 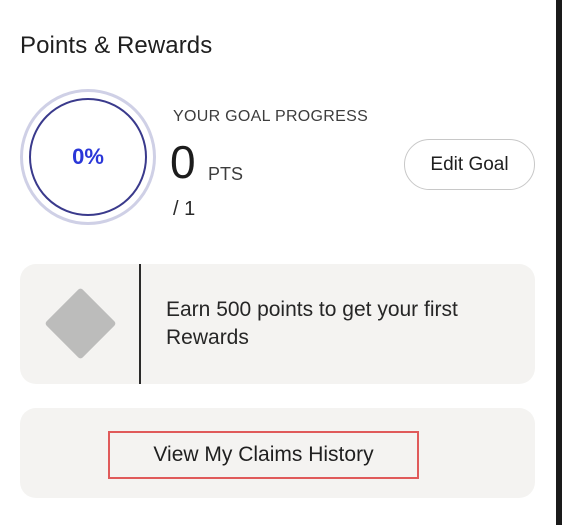 I want to click on edit-goal-button: Edit Goal, so click(x=469, y=164).